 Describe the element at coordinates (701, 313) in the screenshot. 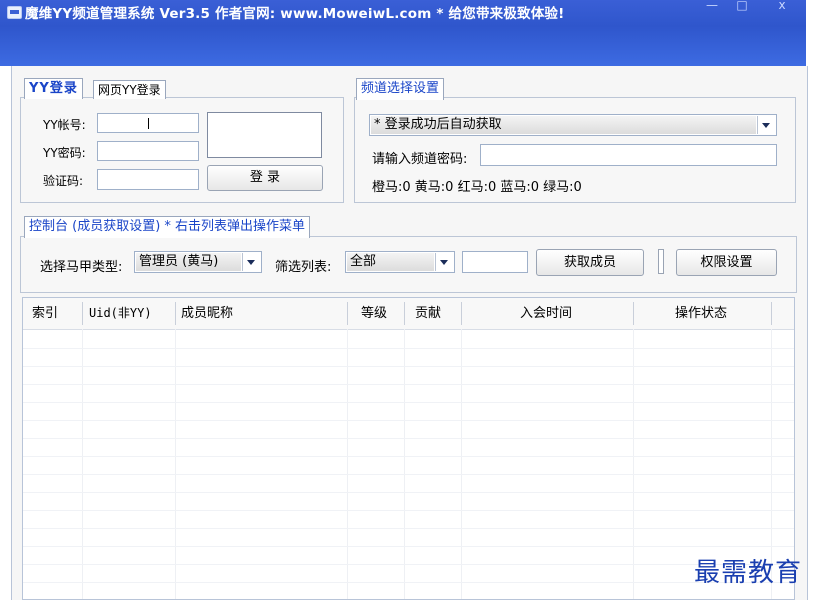

I see `column-action-status: 操作状态` at that location.